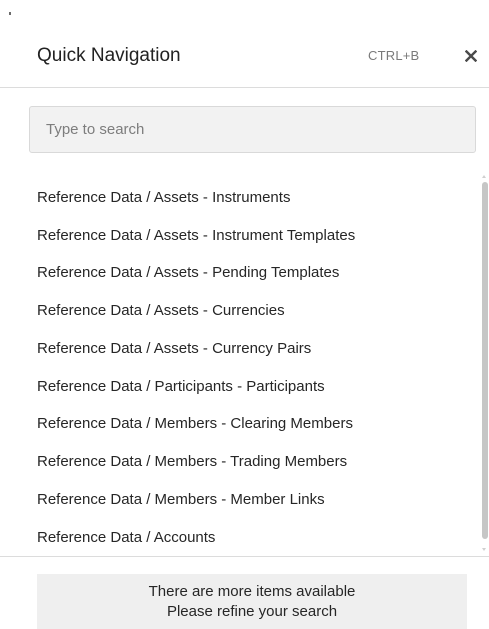 The height and width of the screenshot is (629, 489). I want to click on scroll-down-arrow-icon, so click(484, 549).